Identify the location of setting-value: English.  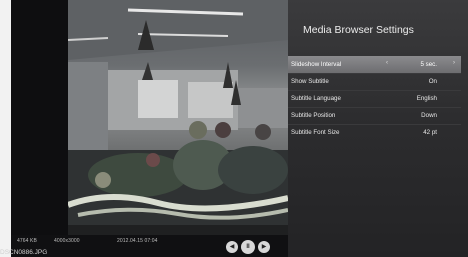
(426, 98).